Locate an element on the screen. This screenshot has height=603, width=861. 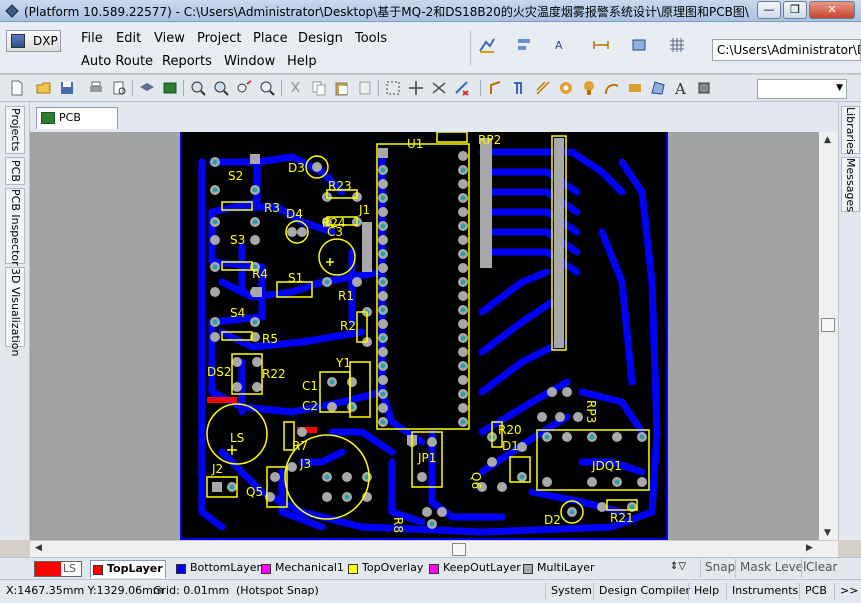
toolbar-separator is located at coordinates (470, 48).